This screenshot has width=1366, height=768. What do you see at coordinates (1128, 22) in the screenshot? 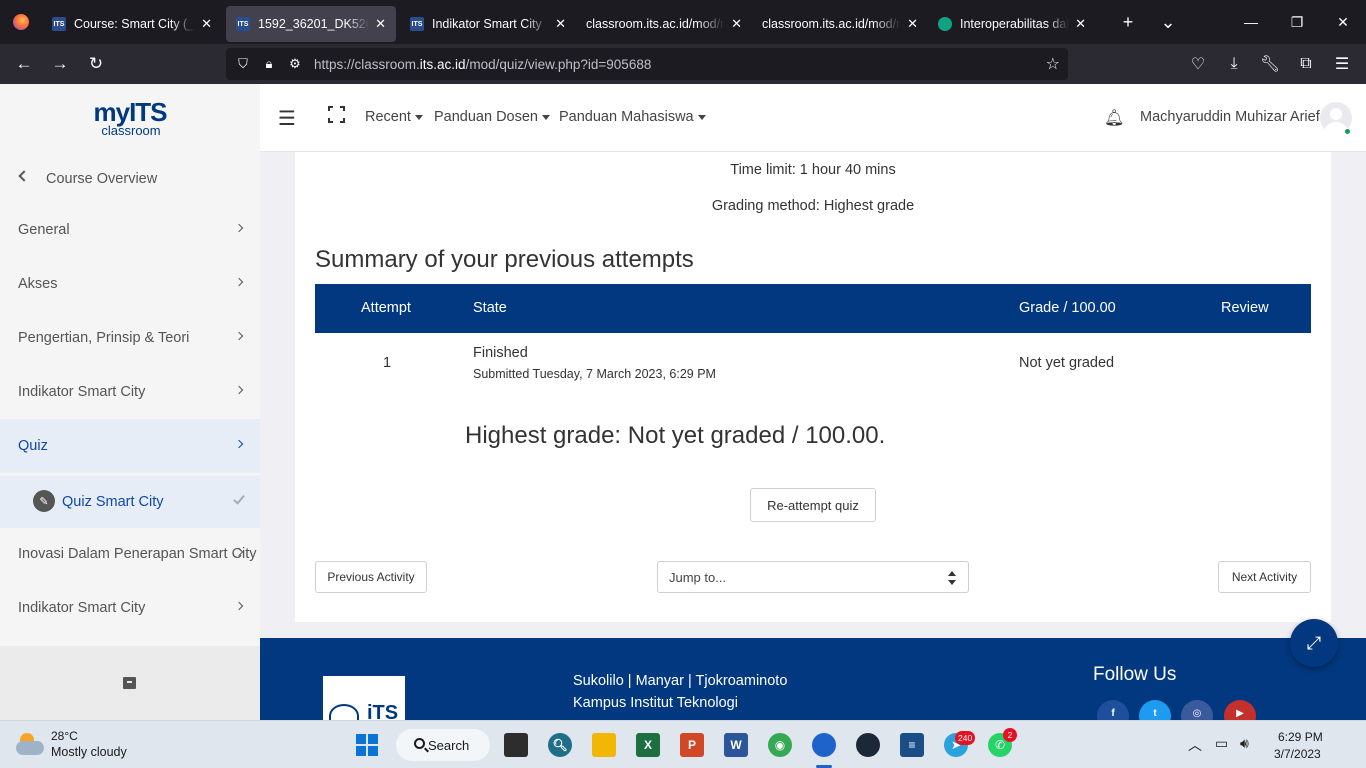
I see `new-tab-plus-icon: +` at bounding box center [1128, 22].